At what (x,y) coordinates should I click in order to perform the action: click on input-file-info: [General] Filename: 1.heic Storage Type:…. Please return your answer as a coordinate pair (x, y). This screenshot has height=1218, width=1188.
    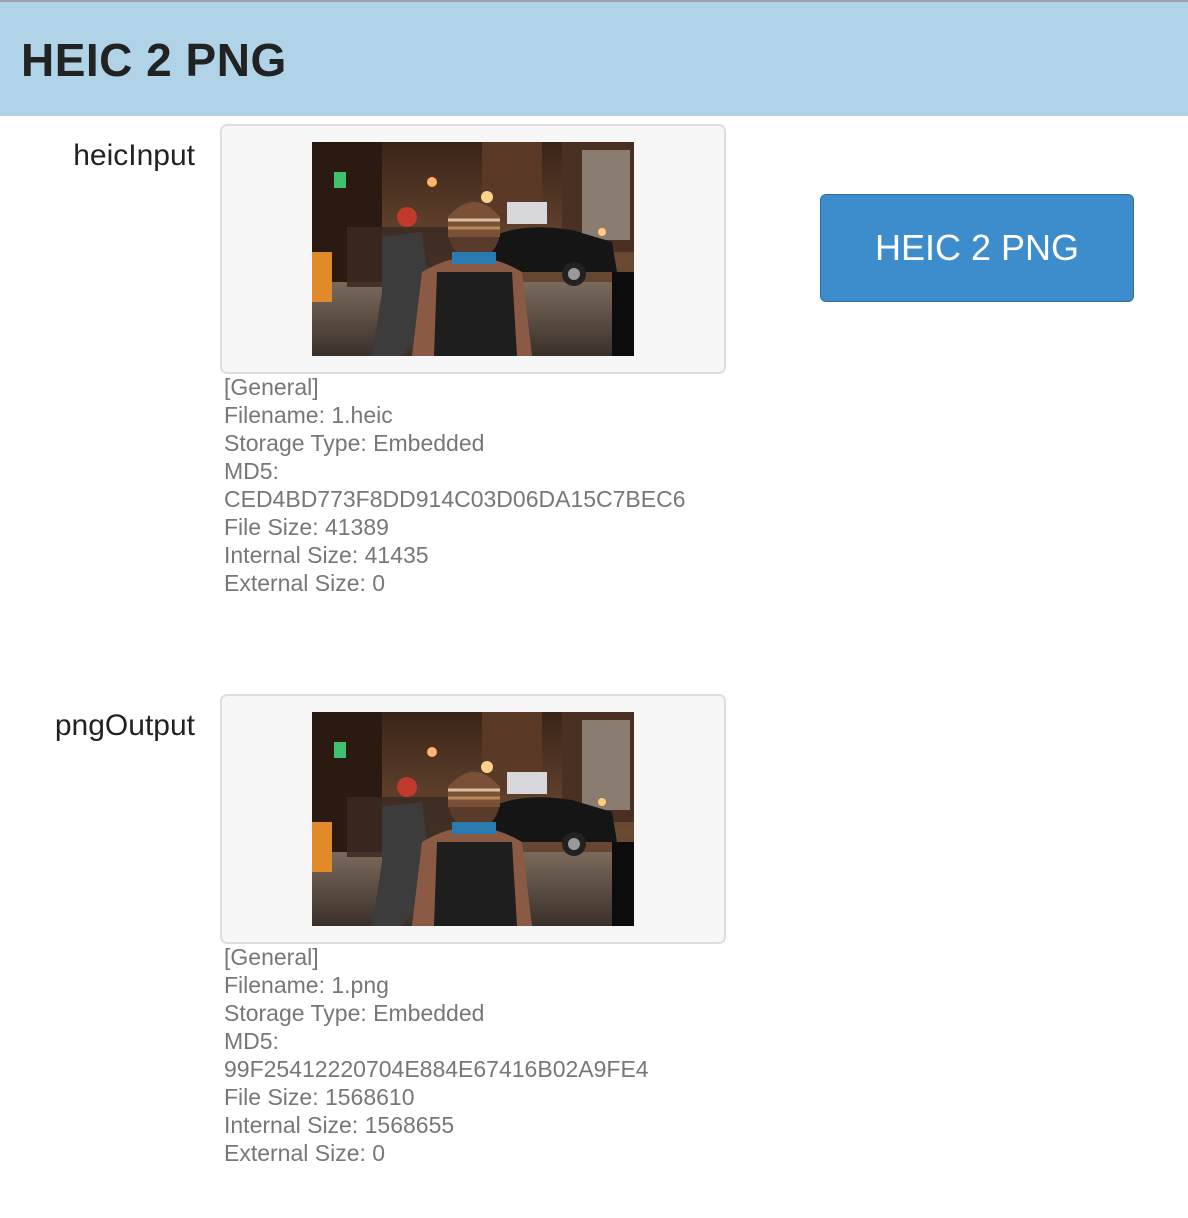
    Looking at the image, I should click on (474, 485).